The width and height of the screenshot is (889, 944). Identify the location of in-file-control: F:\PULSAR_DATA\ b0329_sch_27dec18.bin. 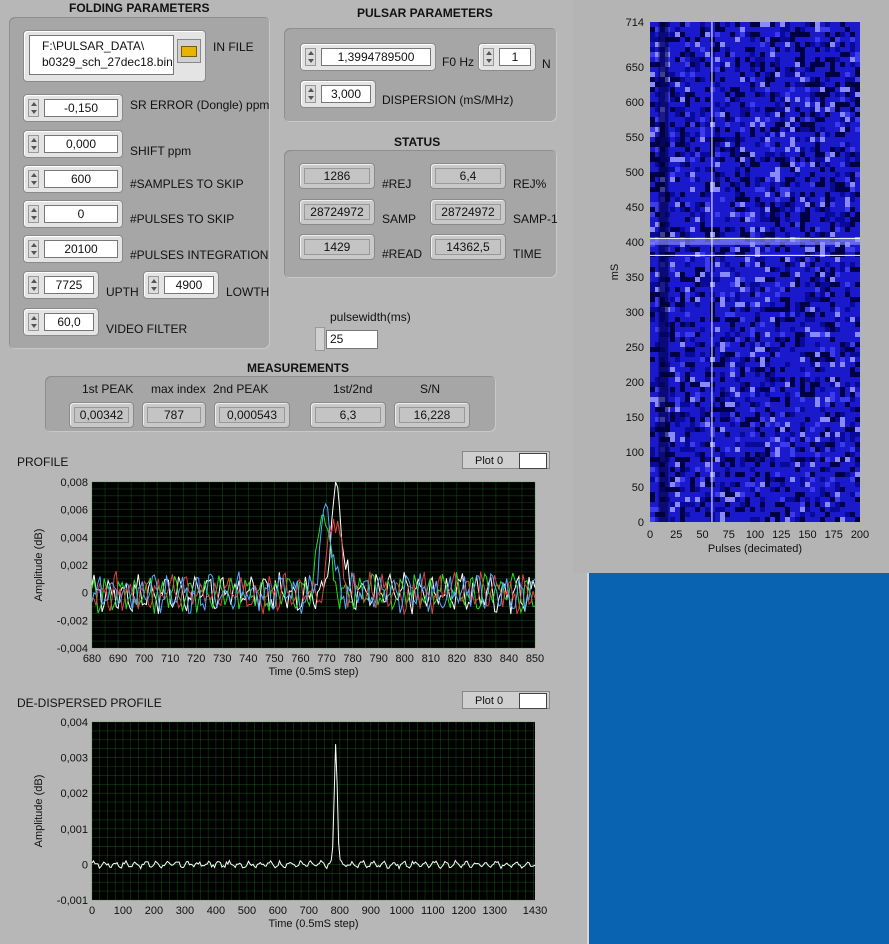
(114, 56).